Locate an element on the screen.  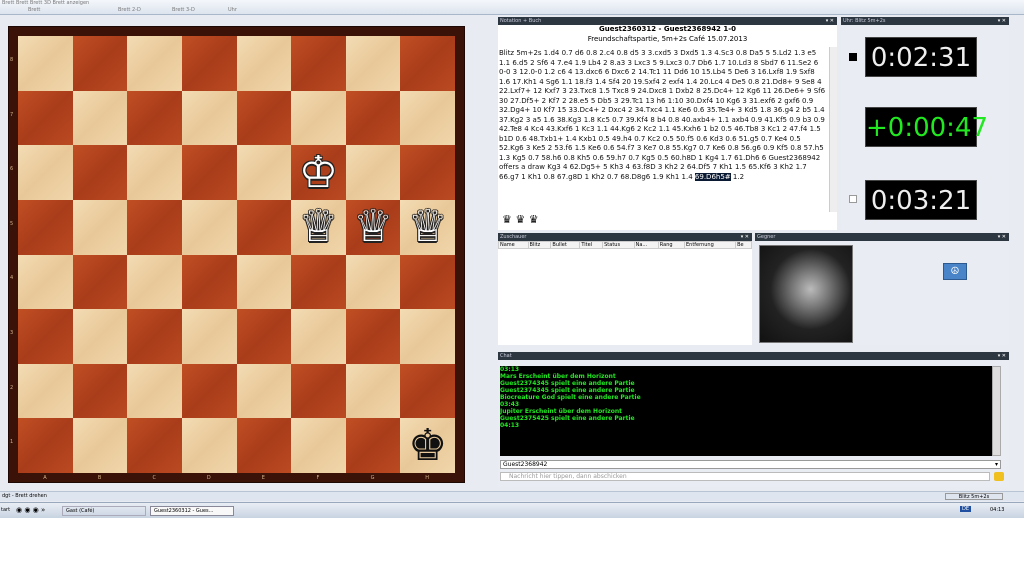
chat-input: Nachricht hier tippen, dann abschicken is located at coordinates (745, 476).